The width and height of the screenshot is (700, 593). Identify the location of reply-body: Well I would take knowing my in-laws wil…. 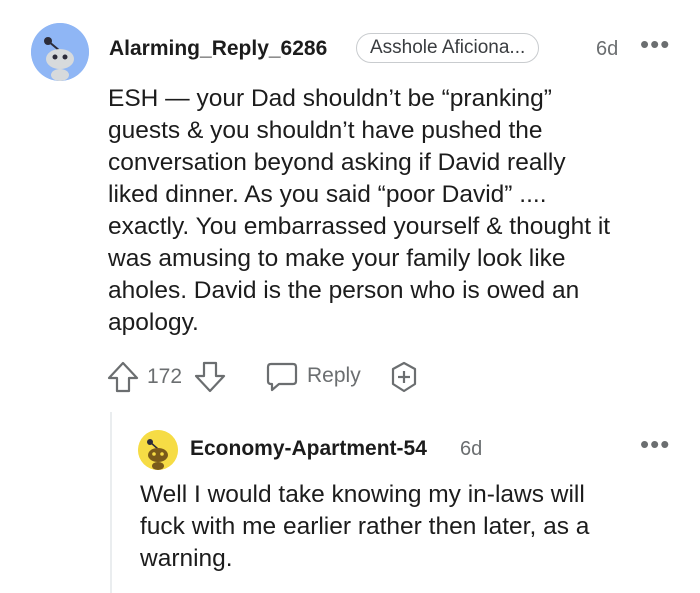
(365, 526).